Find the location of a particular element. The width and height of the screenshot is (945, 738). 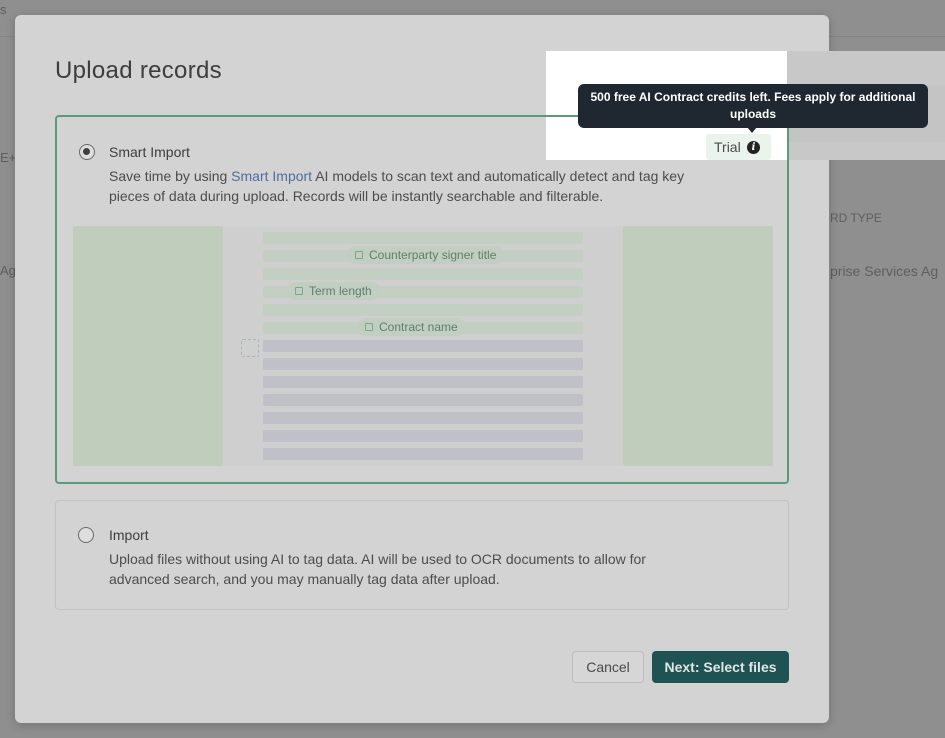

next-select-files-button: Next: Select files is located at coordinates (720, 667).